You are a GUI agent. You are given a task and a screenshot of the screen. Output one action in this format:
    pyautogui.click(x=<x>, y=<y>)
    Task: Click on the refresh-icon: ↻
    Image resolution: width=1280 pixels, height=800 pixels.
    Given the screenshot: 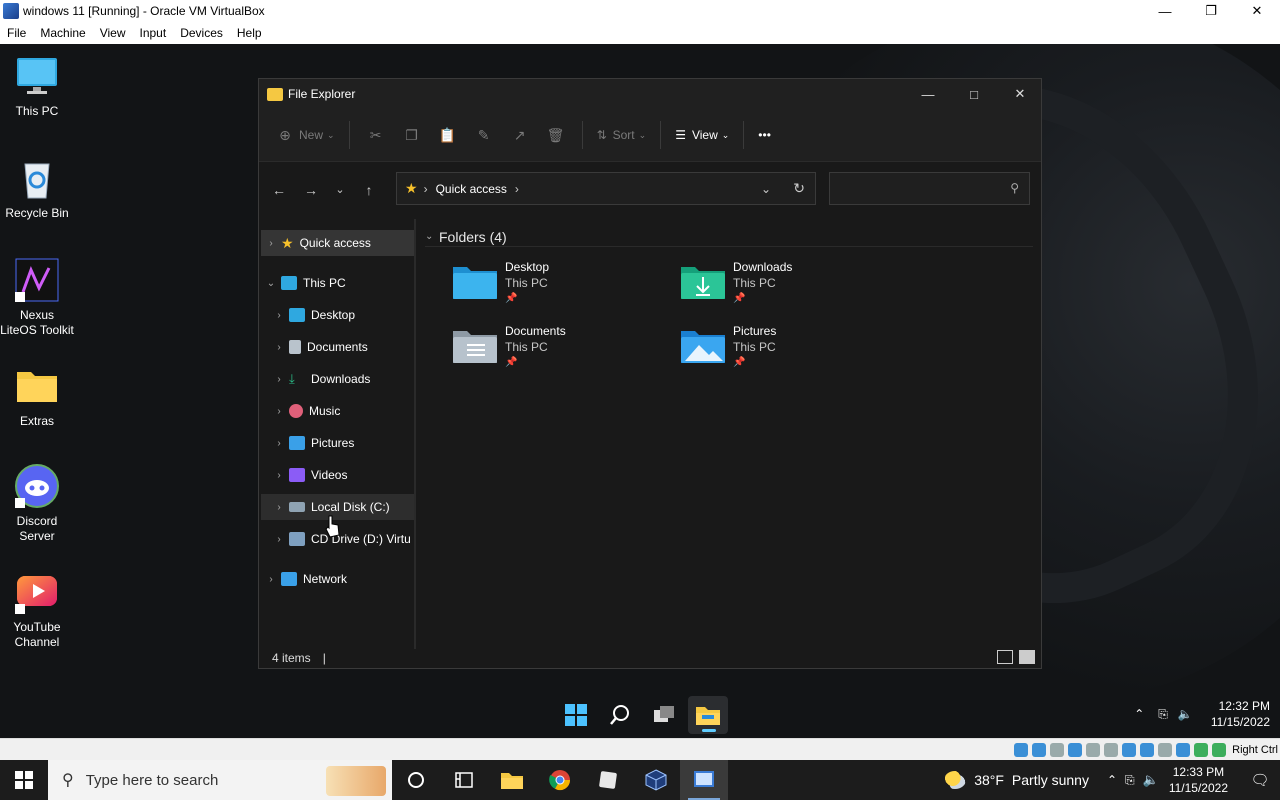 What is the action you would take?
    pyautogui.click(x=799, y=188)
    